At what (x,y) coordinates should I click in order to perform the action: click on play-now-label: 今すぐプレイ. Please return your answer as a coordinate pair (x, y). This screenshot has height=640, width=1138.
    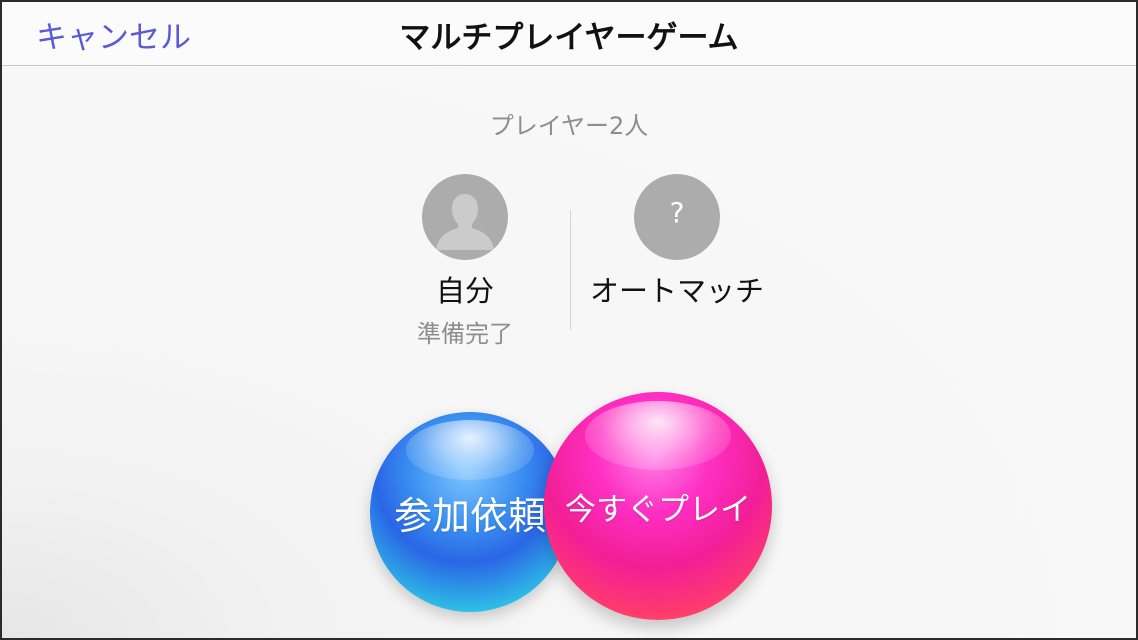
    Looking at the image, I should click on (658, 509).